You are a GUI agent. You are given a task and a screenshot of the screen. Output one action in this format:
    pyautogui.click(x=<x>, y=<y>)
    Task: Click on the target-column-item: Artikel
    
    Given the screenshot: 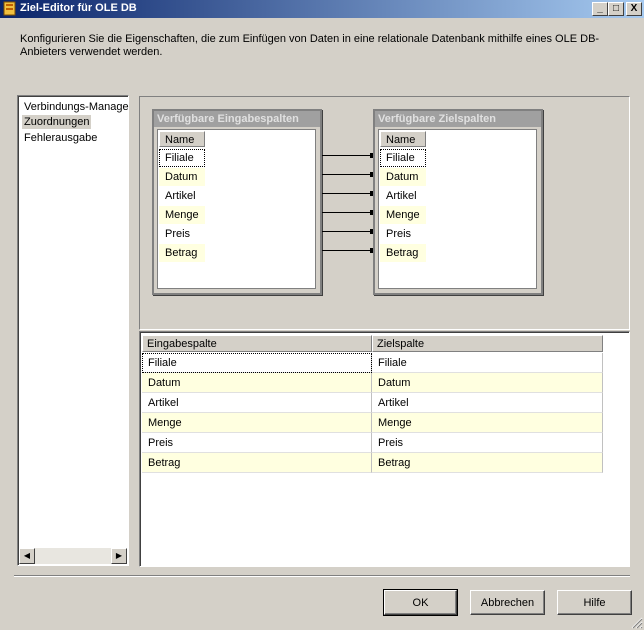 What is the action you would take?
    pyautogui.click(x=403, y=196)
    